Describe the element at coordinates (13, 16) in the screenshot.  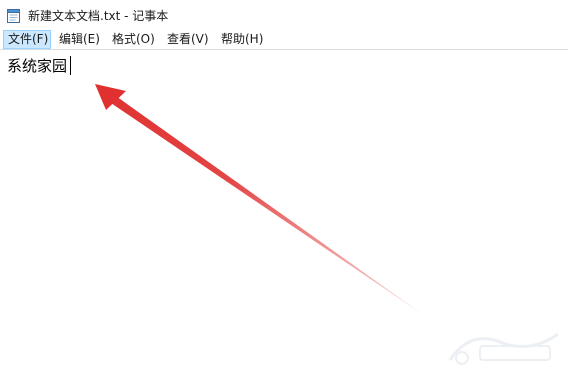
I see `notepad-app-icon` at that location.